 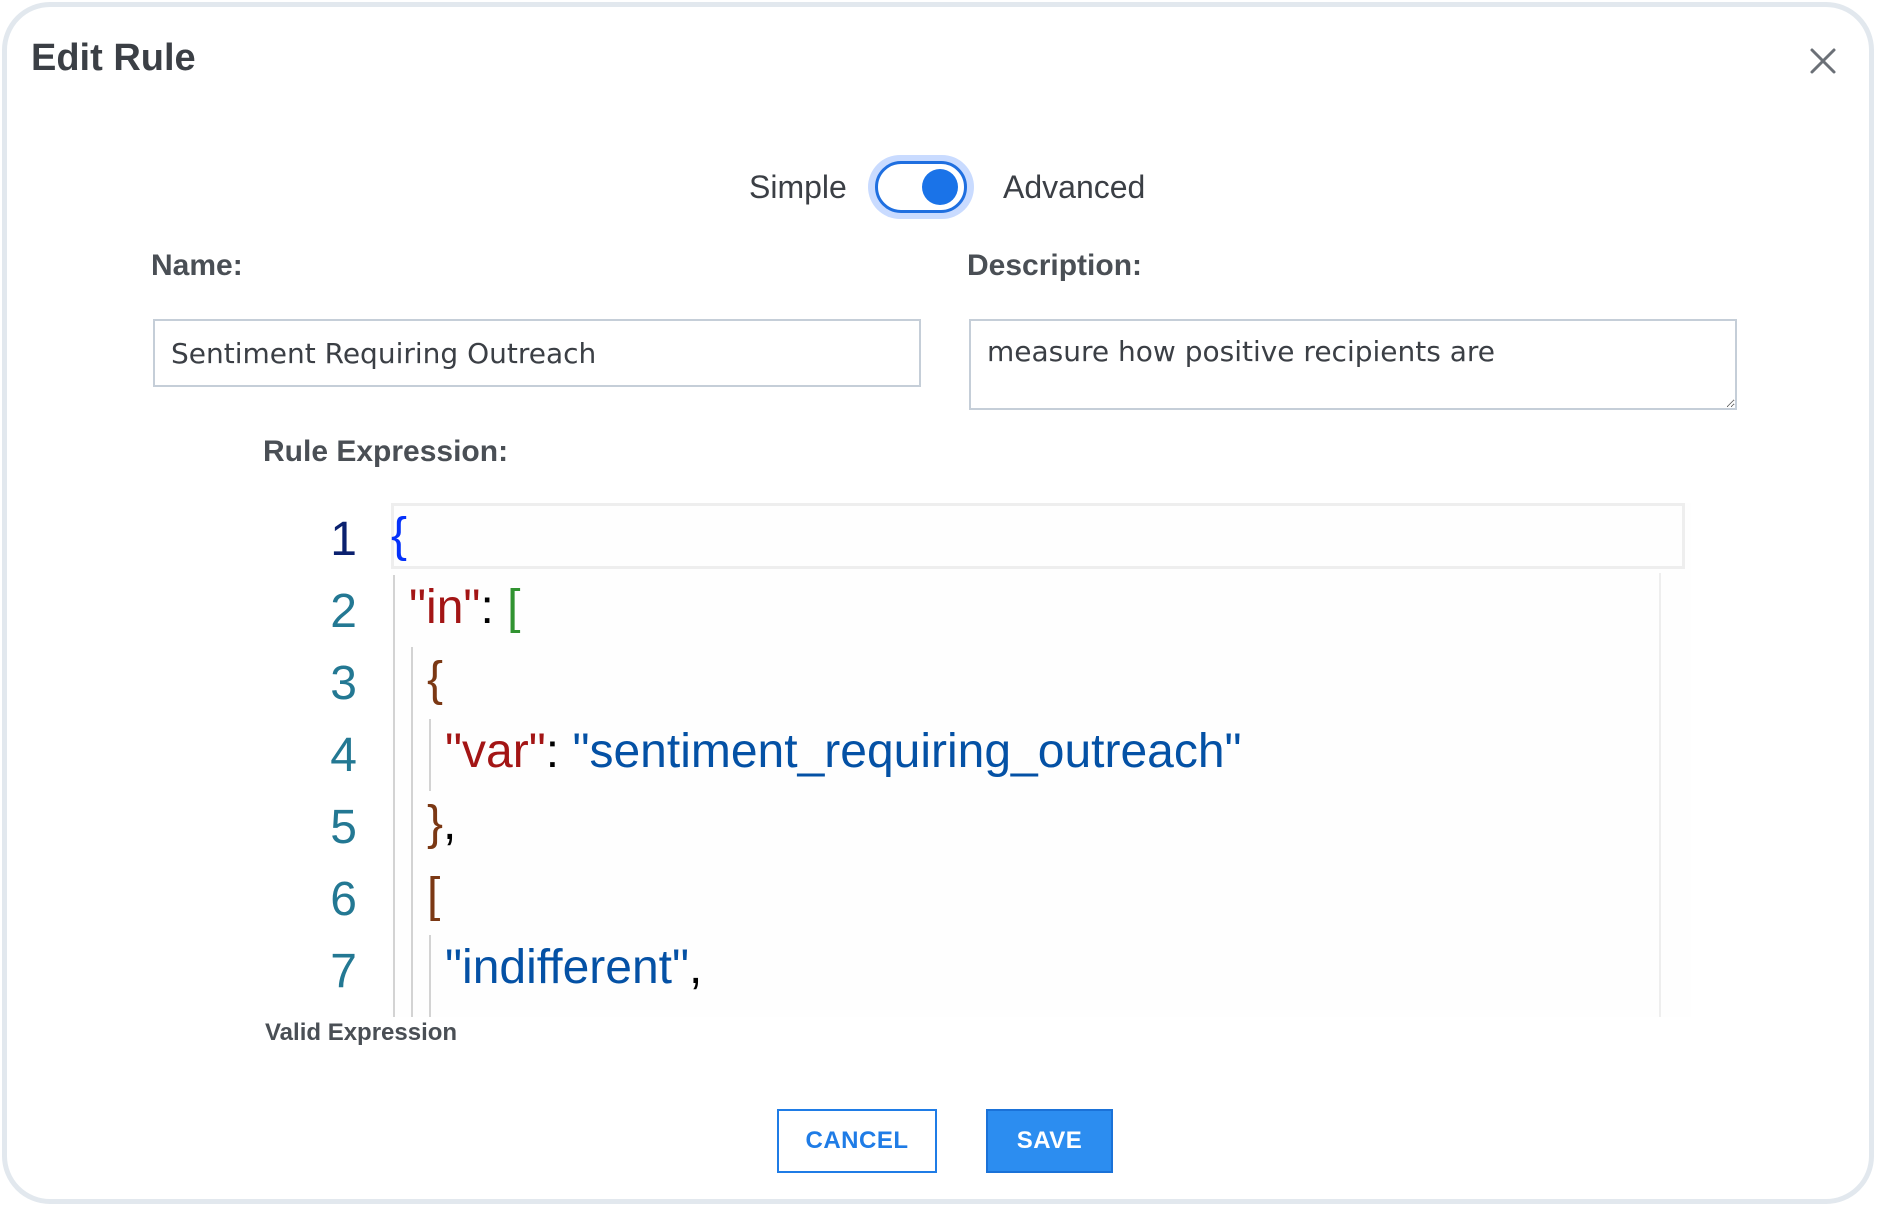 What do you see at coordinates (907, 751) in the screenshot?
I see `code-token: "sentiment_requiring_outreach"` at bounding box center [907, 751].